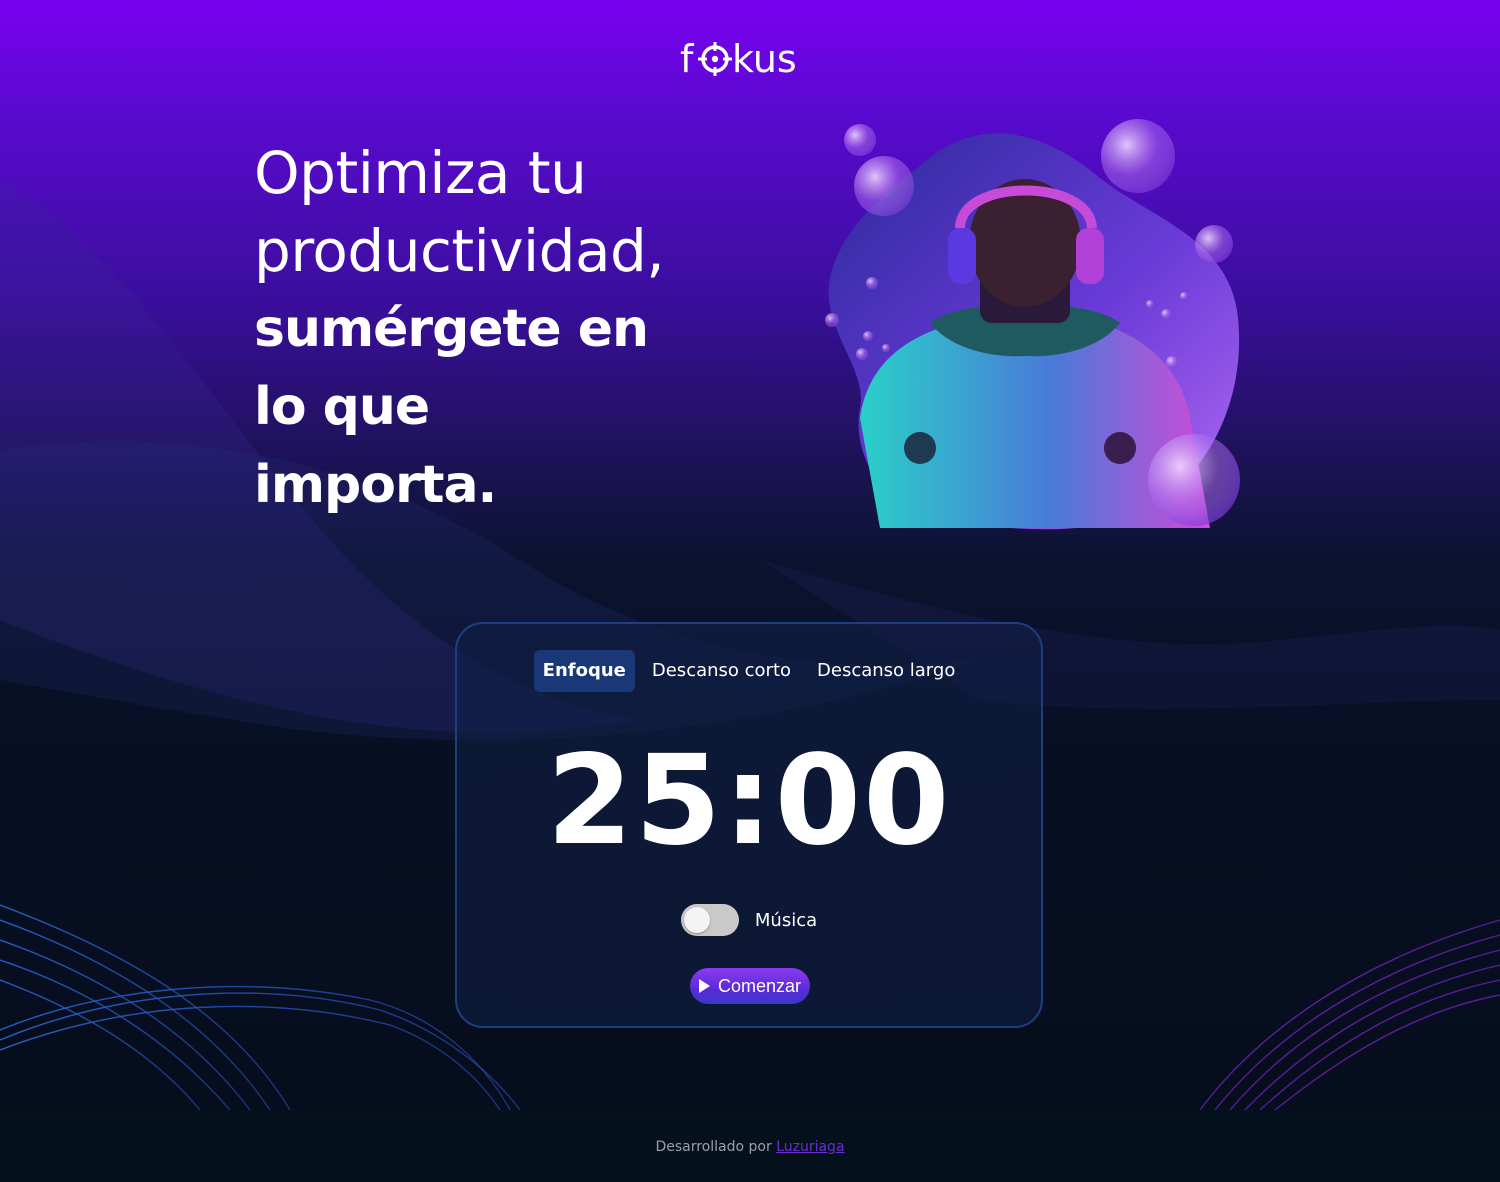  What do you see at coordinates (721, 671) in the screenshot?
I see `tab-descanso-corto: Descanso corto` at bounding box center [721, 671].